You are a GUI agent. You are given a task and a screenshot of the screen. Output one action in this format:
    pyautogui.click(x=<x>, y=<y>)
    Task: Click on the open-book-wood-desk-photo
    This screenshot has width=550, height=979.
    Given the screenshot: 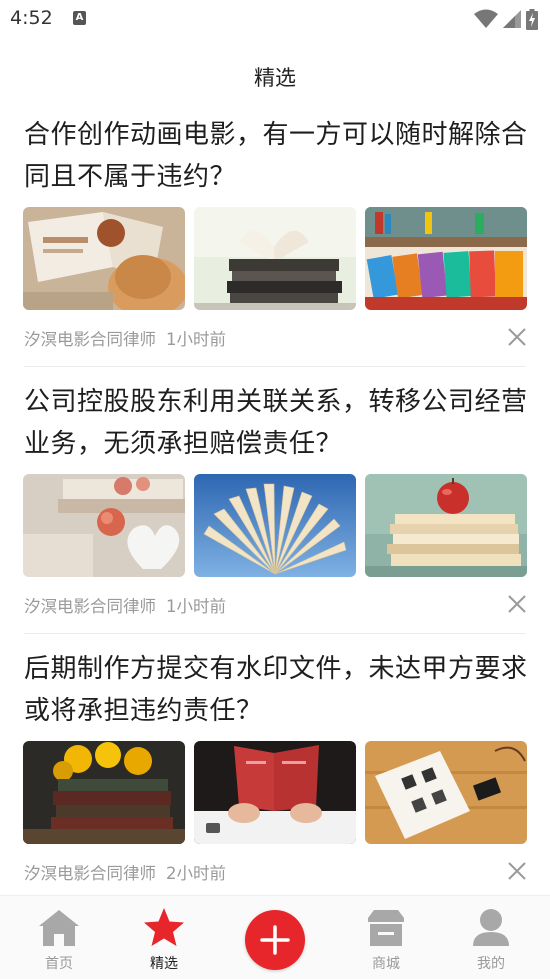 What is the action you would take?
    pyautogui.click(x=446, y=792)
    